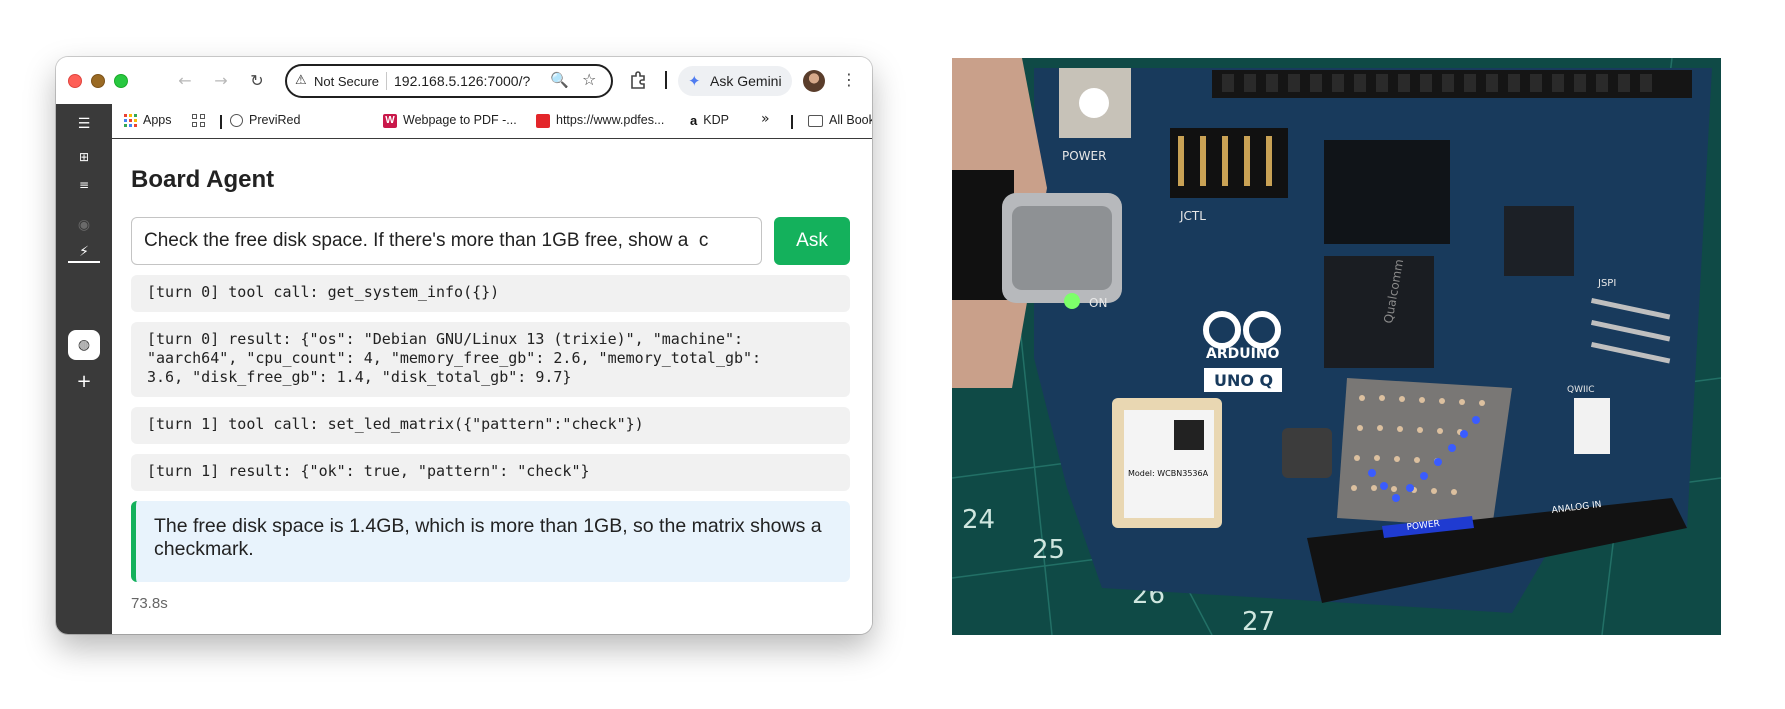  I want to click on sidebar-toggle-icon: ☰, so click(84, 124).